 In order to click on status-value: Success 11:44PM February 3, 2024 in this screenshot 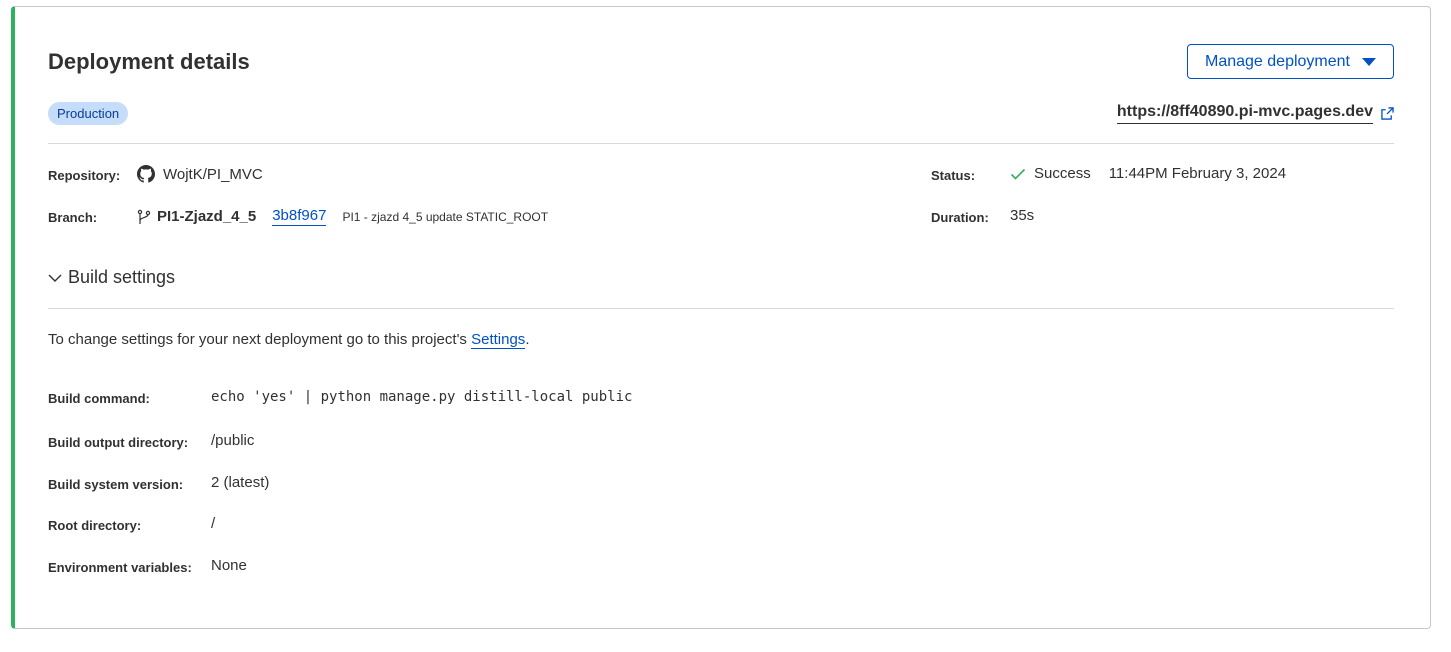, I will do `click(1148, 173)`.